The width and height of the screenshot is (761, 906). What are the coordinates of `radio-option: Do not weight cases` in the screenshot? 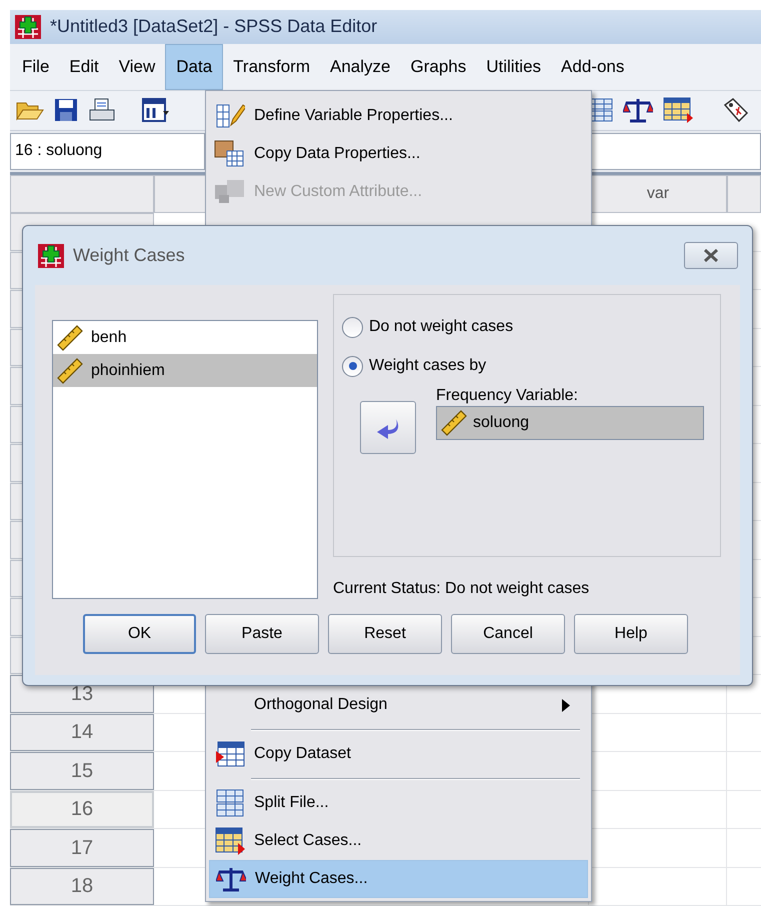 It's located at (531, 327).